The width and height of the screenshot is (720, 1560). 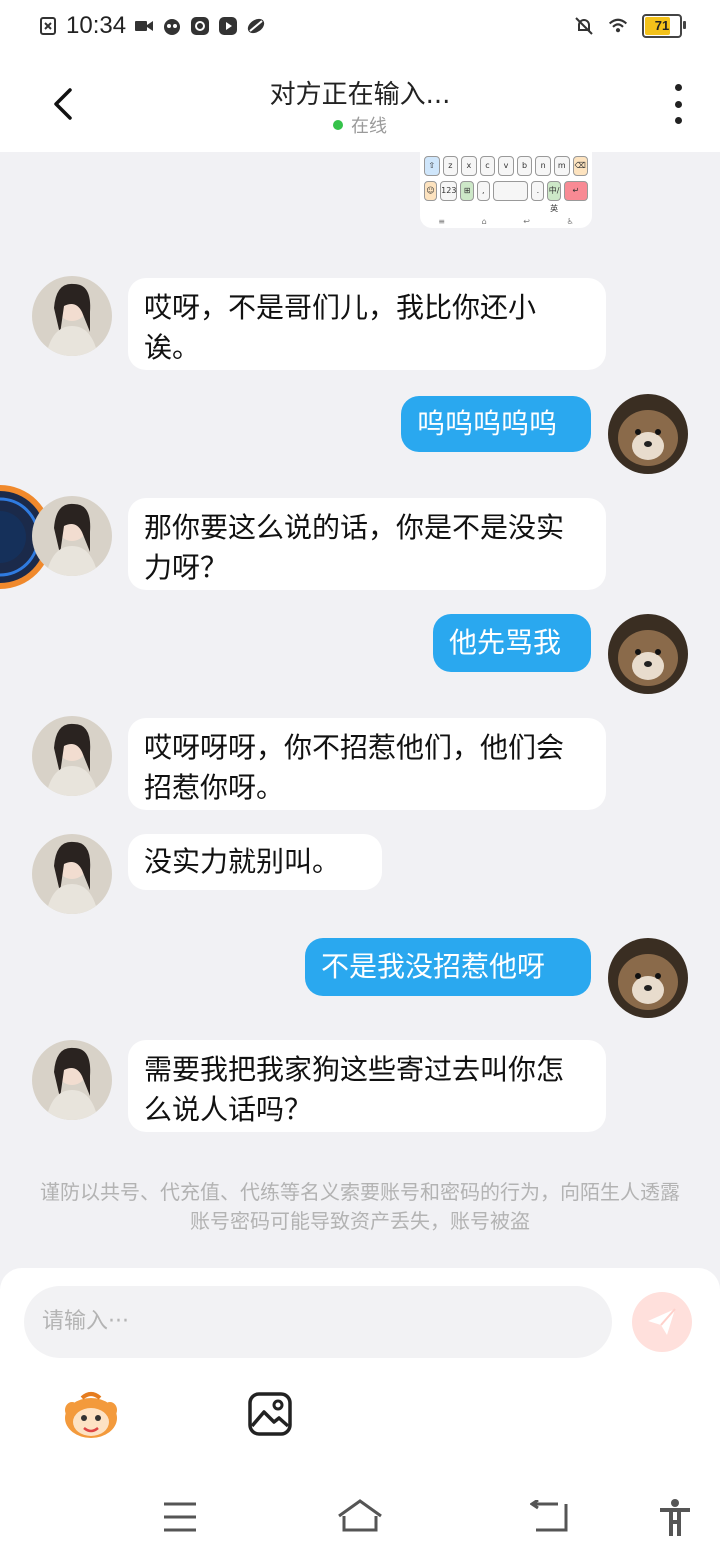 I want to click on key: v, so click(x=506, y=166).